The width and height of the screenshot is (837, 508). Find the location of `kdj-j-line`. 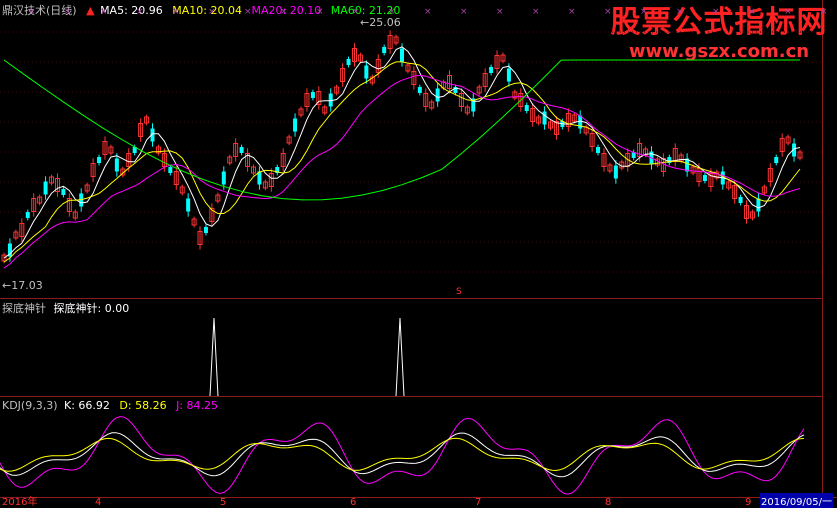

kdj-j-line is located at coordinates (402, 455).